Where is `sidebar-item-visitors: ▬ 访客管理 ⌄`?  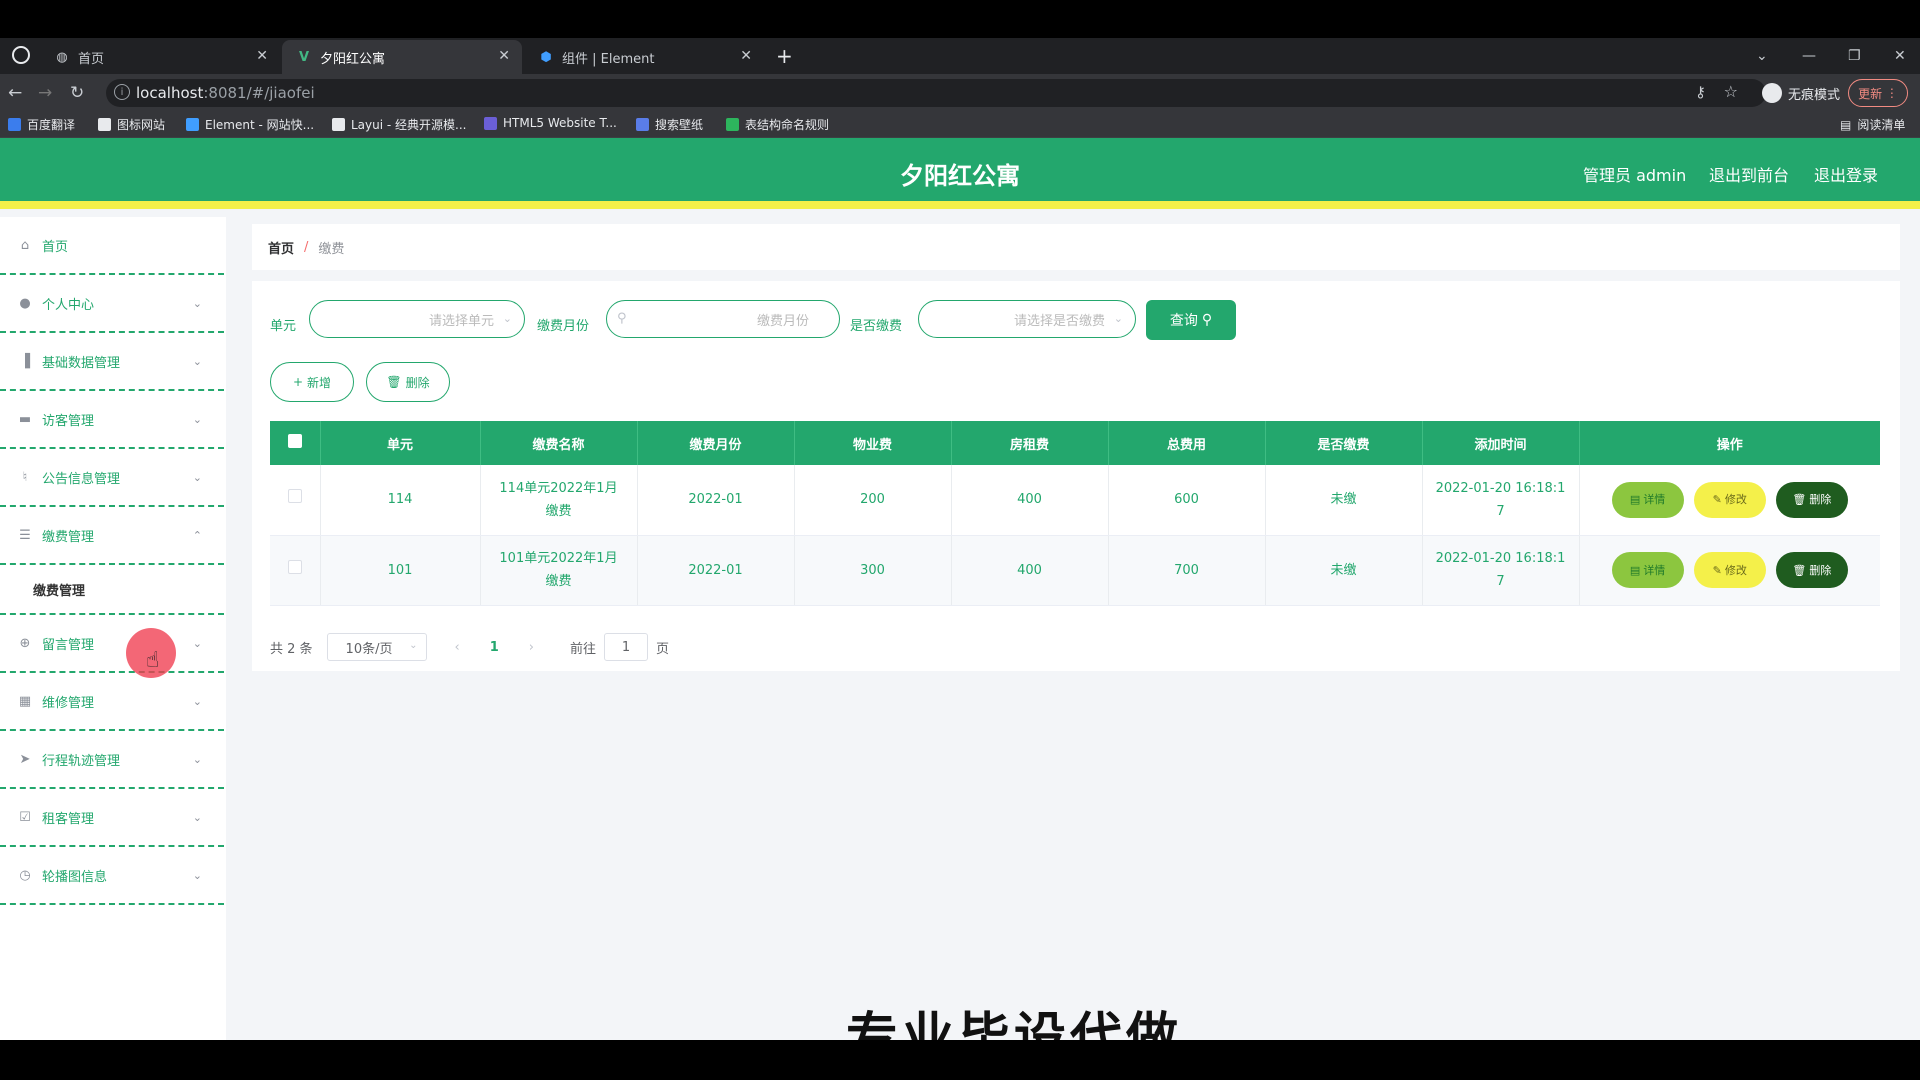
sidebar-item-visitors: ▬ 访客管理 ⌄ is located at coordinates (112, 420).